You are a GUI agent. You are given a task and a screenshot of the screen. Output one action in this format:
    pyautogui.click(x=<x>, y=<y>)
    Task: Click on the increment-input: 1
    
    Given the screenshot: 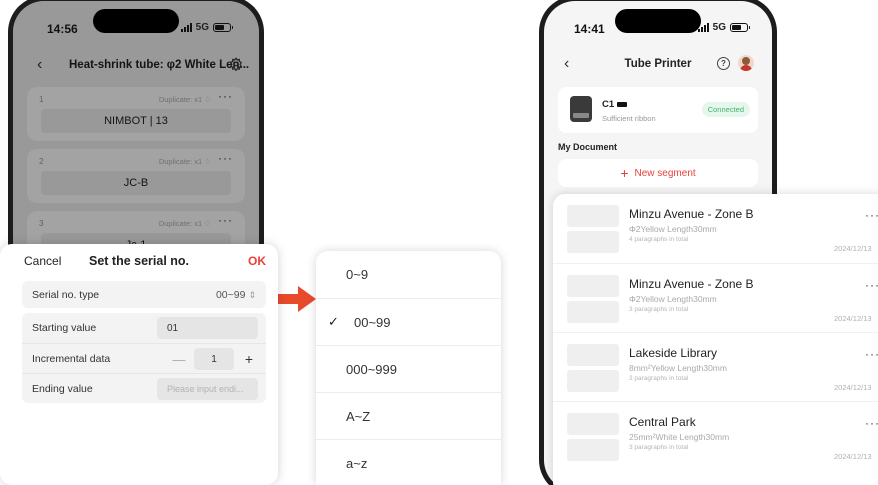 What is the action you would take?
    pyautogui.click(x=214, y=359)
    